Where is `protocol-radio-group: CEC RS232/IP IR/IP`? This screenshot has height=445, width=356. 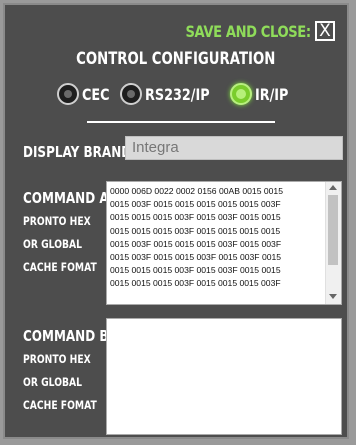
protocol-radio-group: CEC RS232/IP IR/IP is located at coordinates (179, 94).